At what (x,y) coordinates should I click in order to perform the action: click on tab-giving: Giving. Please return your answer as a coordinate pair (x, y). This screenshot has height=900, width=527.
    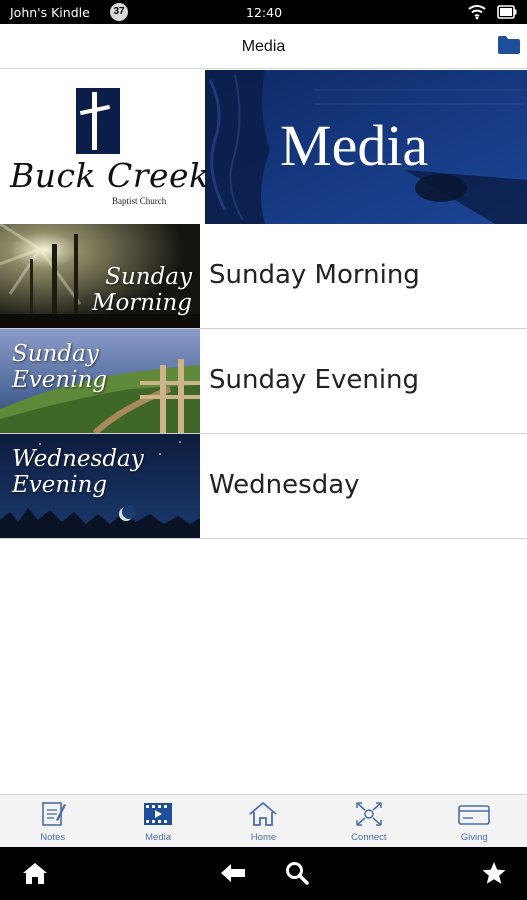
    Looking at the image, I should click on (474, 821).